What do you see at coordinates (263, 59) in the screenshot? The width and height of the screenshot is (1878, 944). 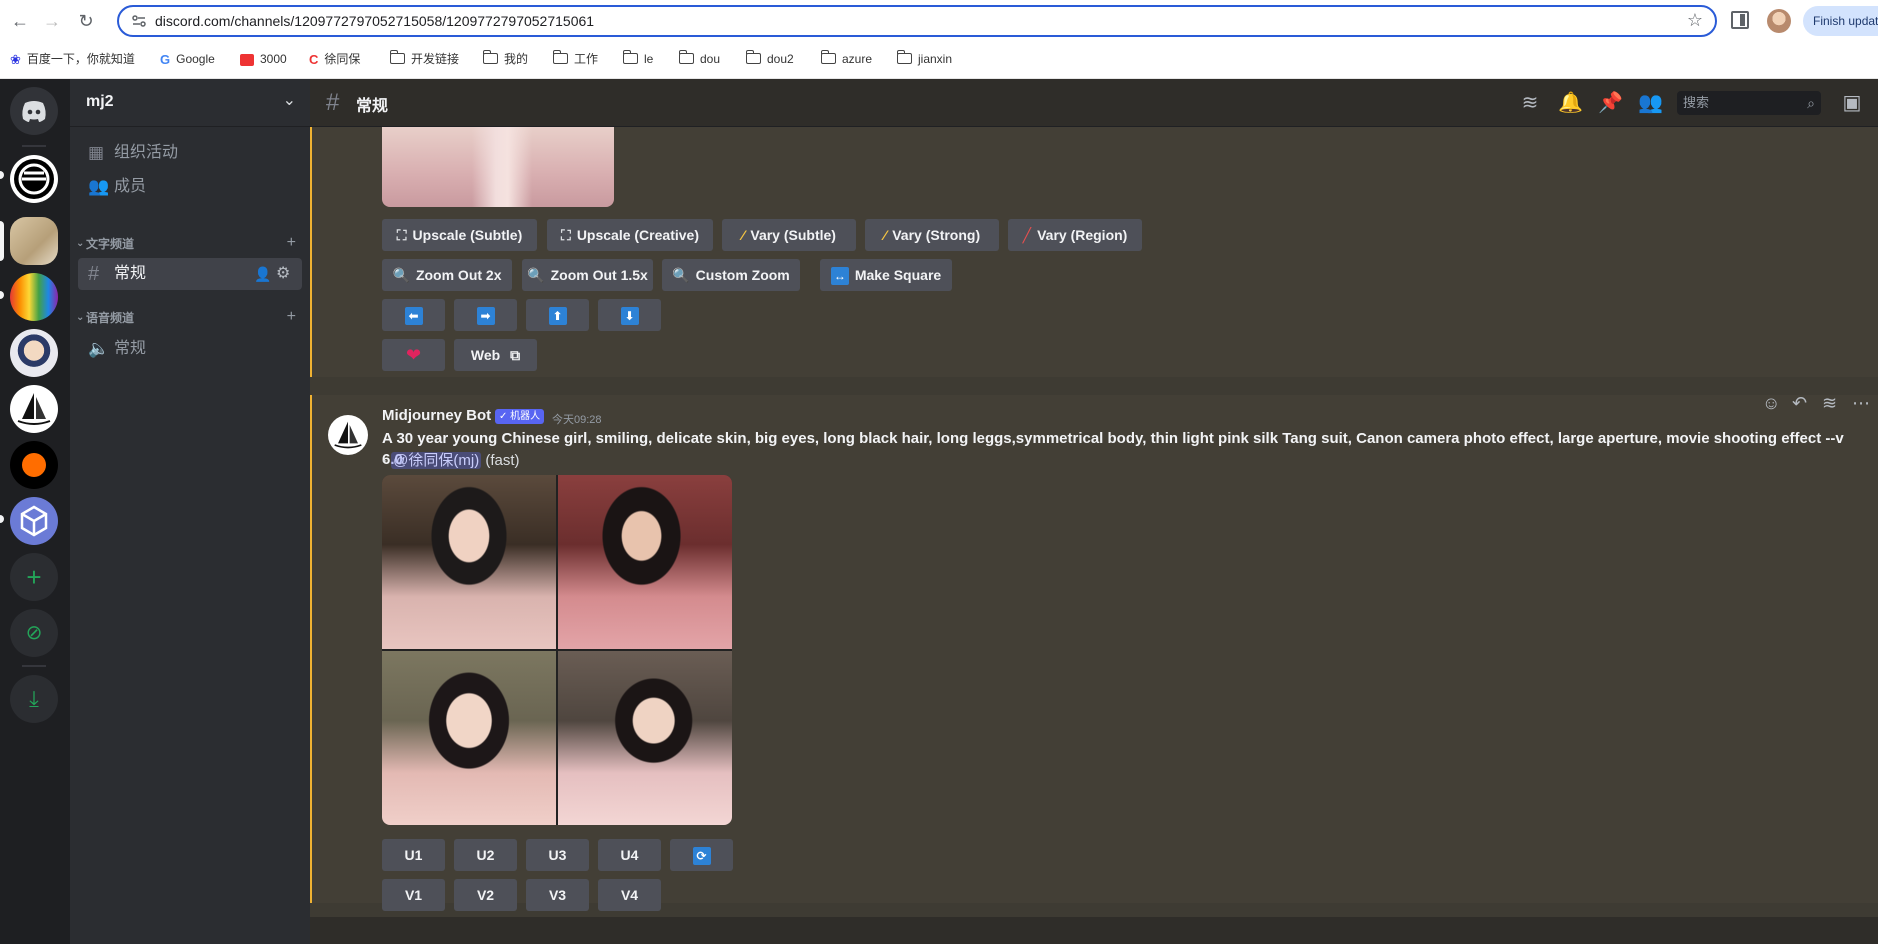 I see `bookmark-3000: 3000` at bounding box center [263, 59].